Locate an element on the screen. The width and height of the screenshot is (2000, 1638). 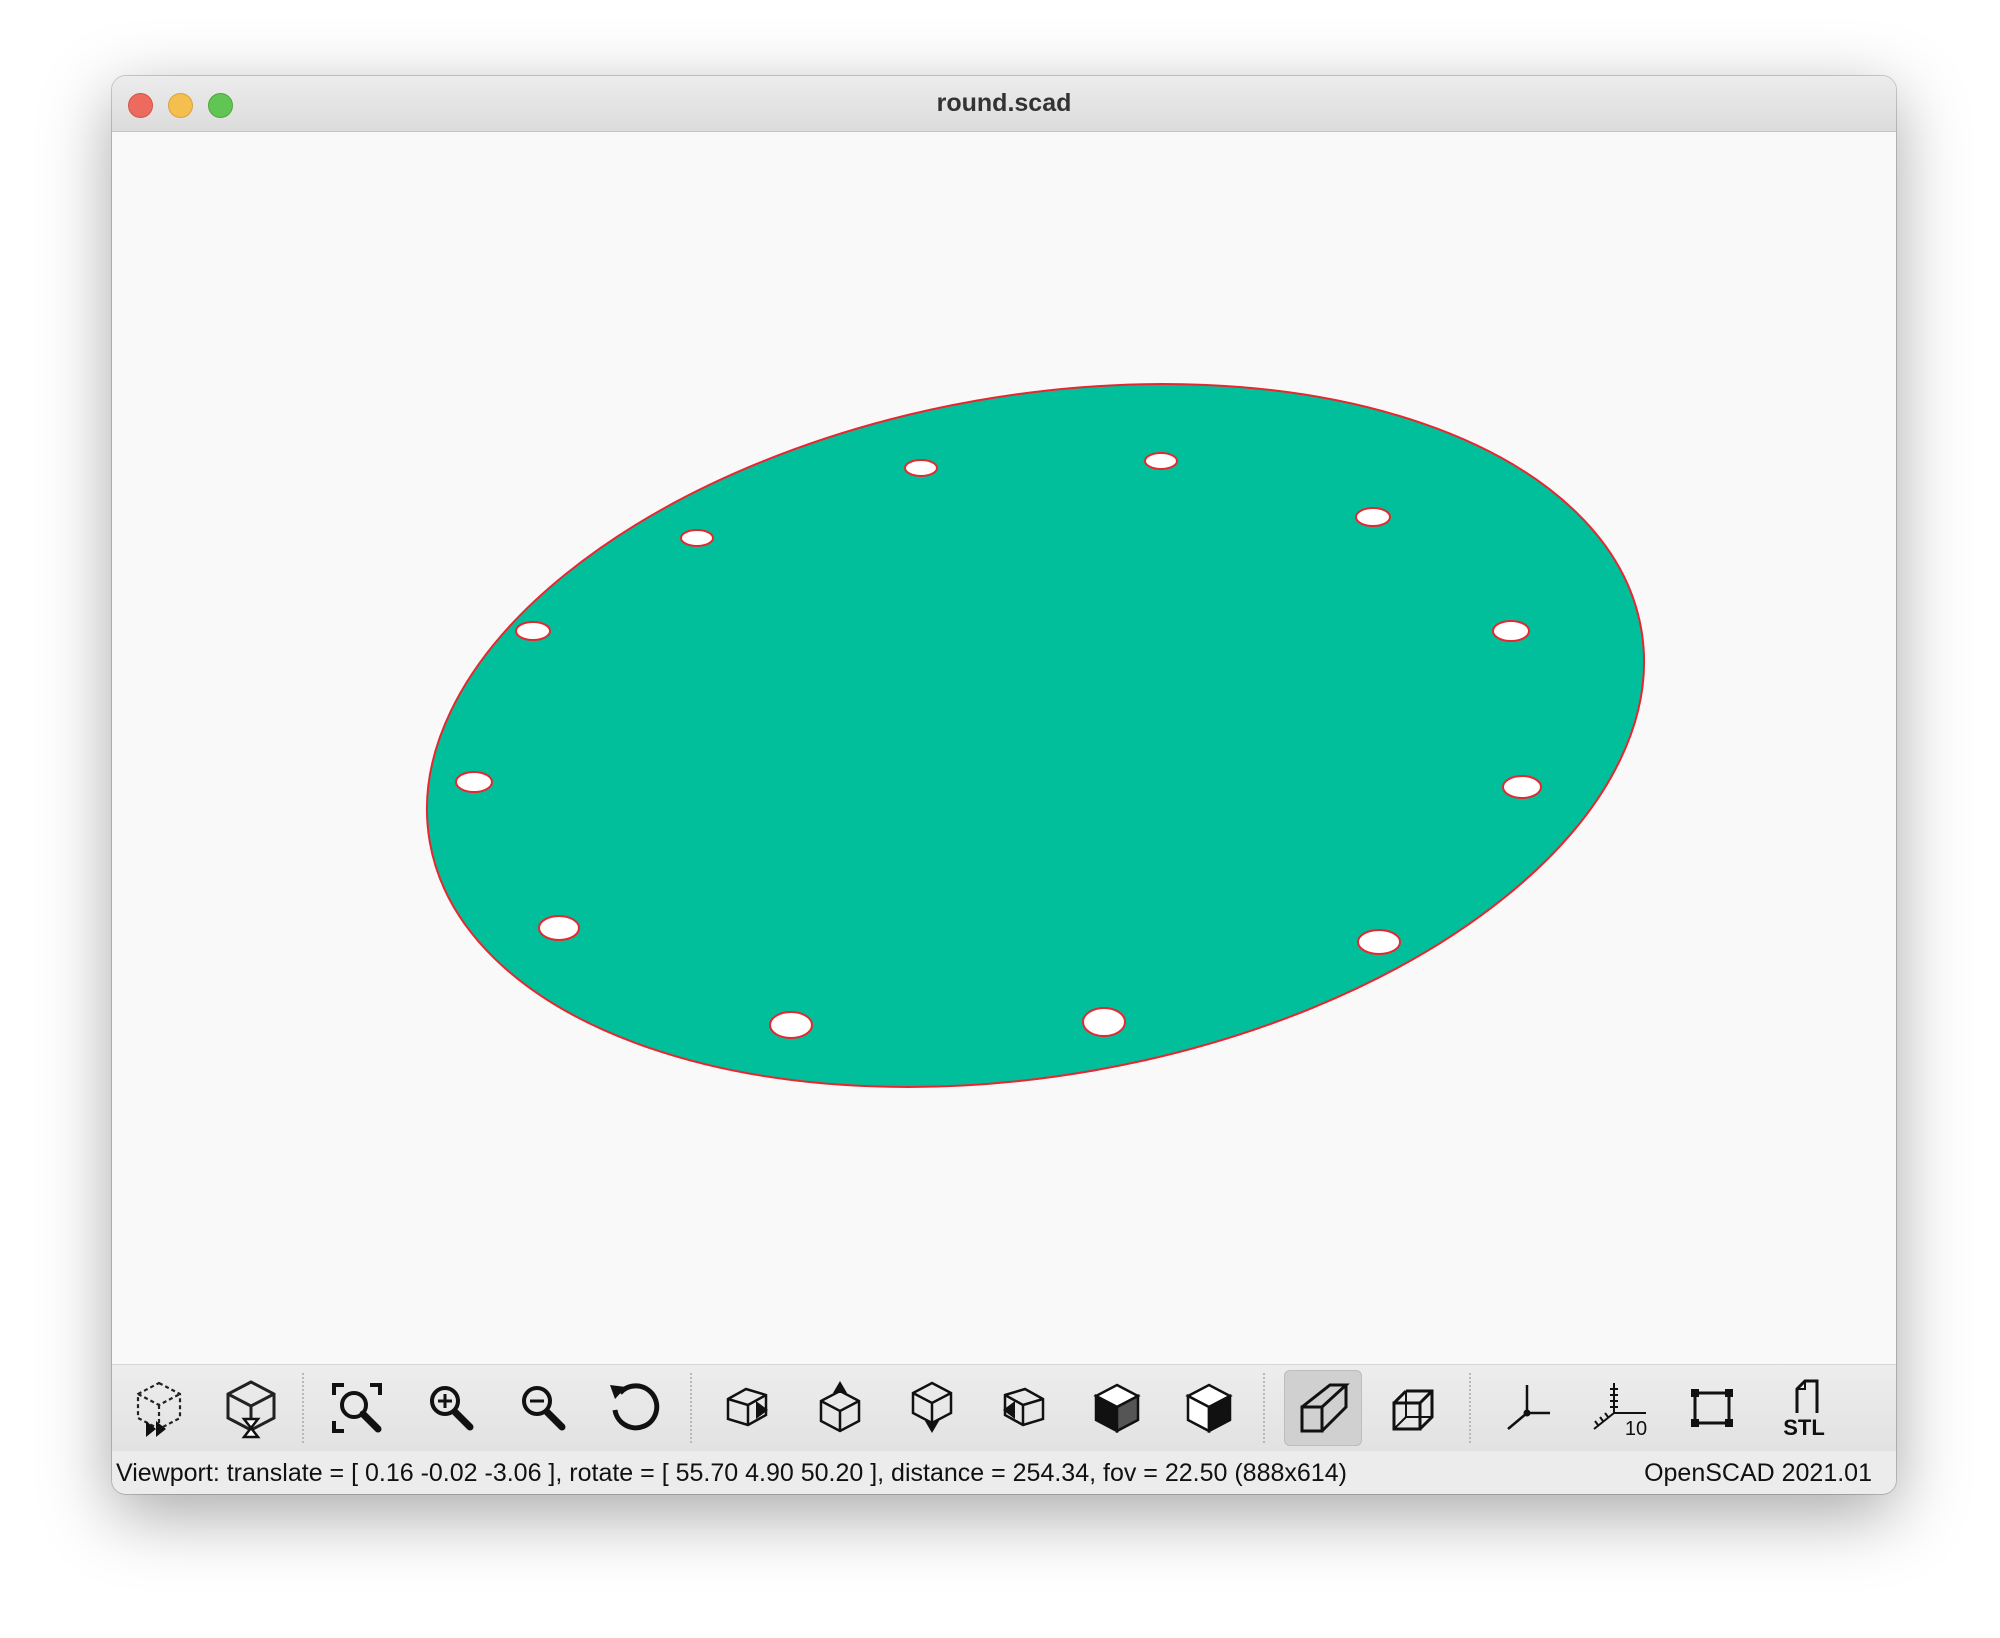
zoom-in-icon is located at coordinates (452, 1408).